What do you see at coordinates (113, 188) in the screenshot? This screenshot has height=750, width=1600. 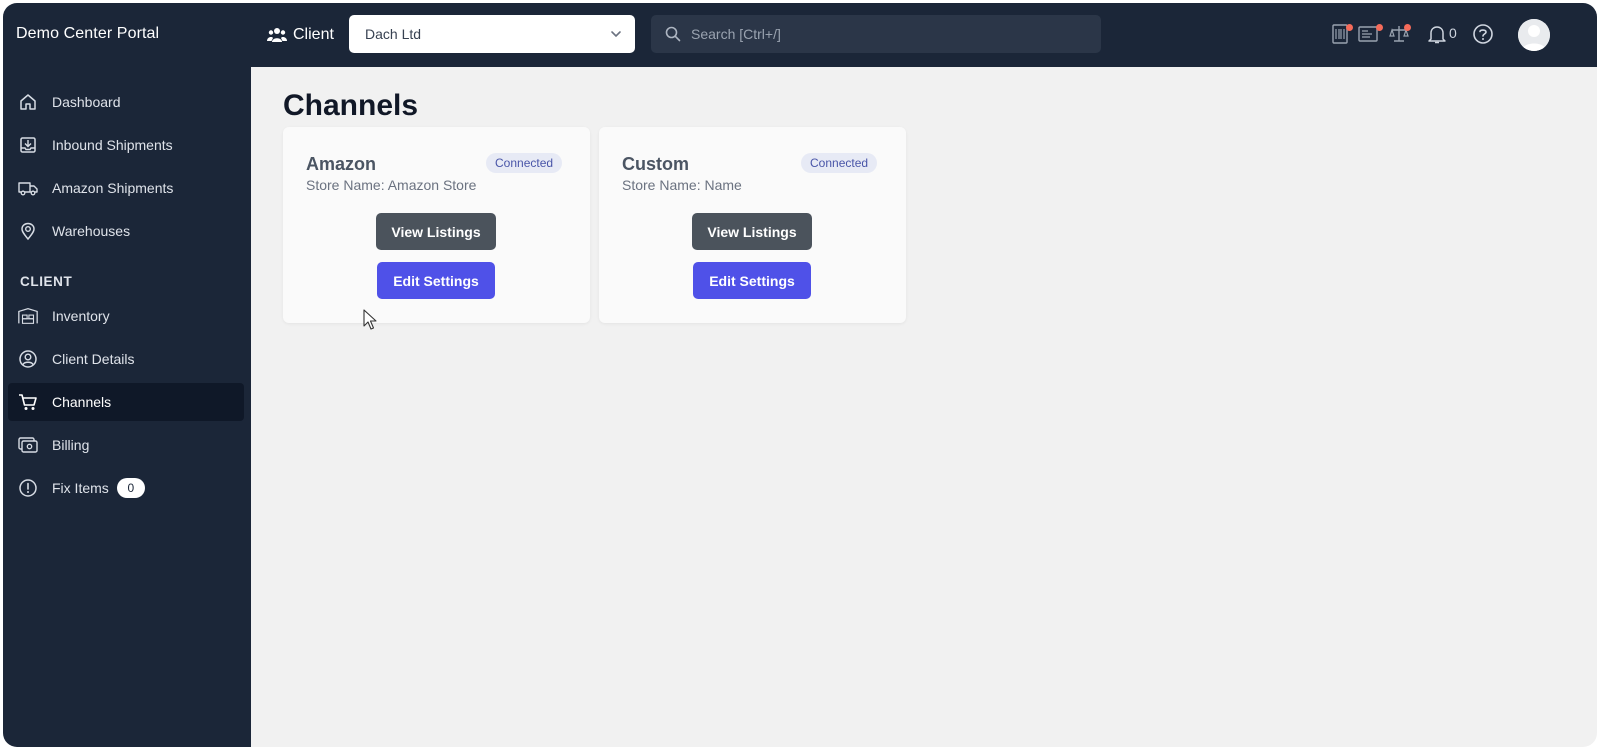 I see `sidebar-item-label: Amazon Shipments` at bounding box center [113, 188].